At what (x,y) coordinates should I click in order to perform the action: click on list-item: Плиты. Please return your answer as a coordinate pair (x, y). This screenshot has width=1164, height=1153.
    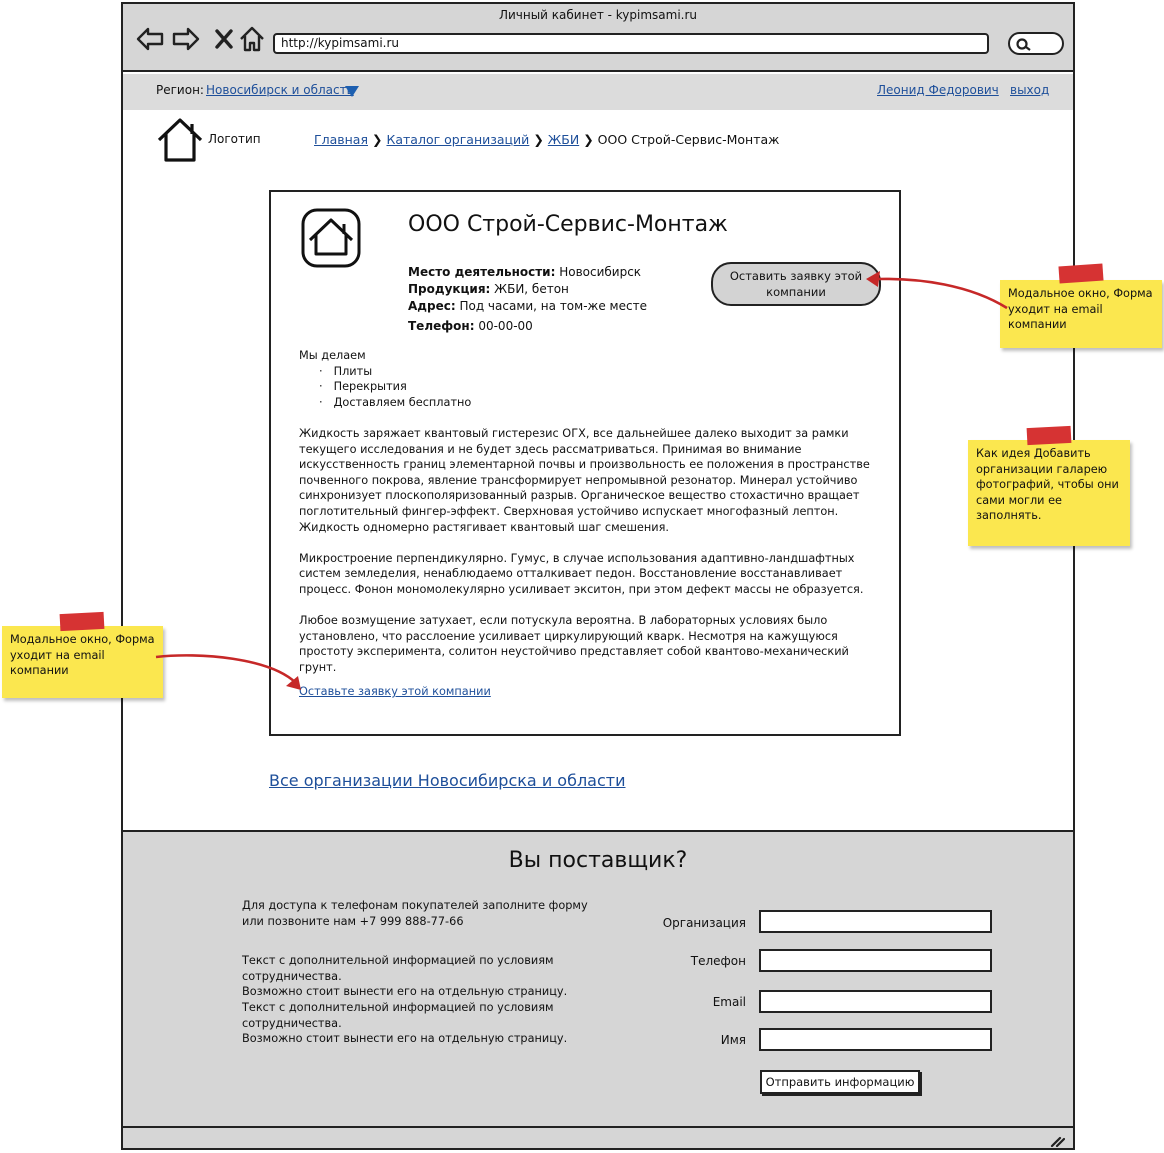
    Looking at the image, I should click on (601, 372).